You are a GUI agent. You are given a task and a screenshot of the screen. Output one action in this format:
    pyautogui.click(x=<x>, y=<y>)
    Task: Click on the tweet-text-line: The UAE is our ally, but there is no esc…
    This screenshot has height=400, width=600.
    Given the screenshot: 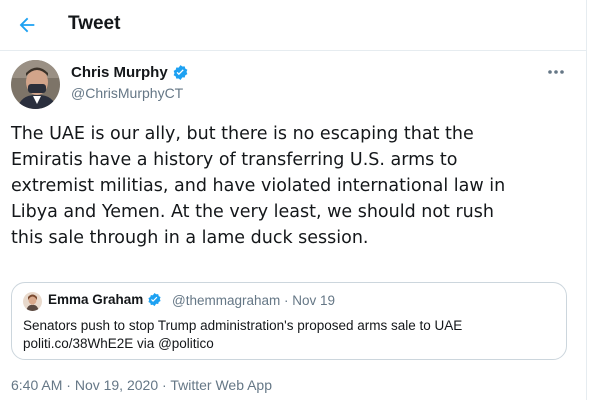 What is the action you would take?
    pyautogui.click(x=242, y=134)
    